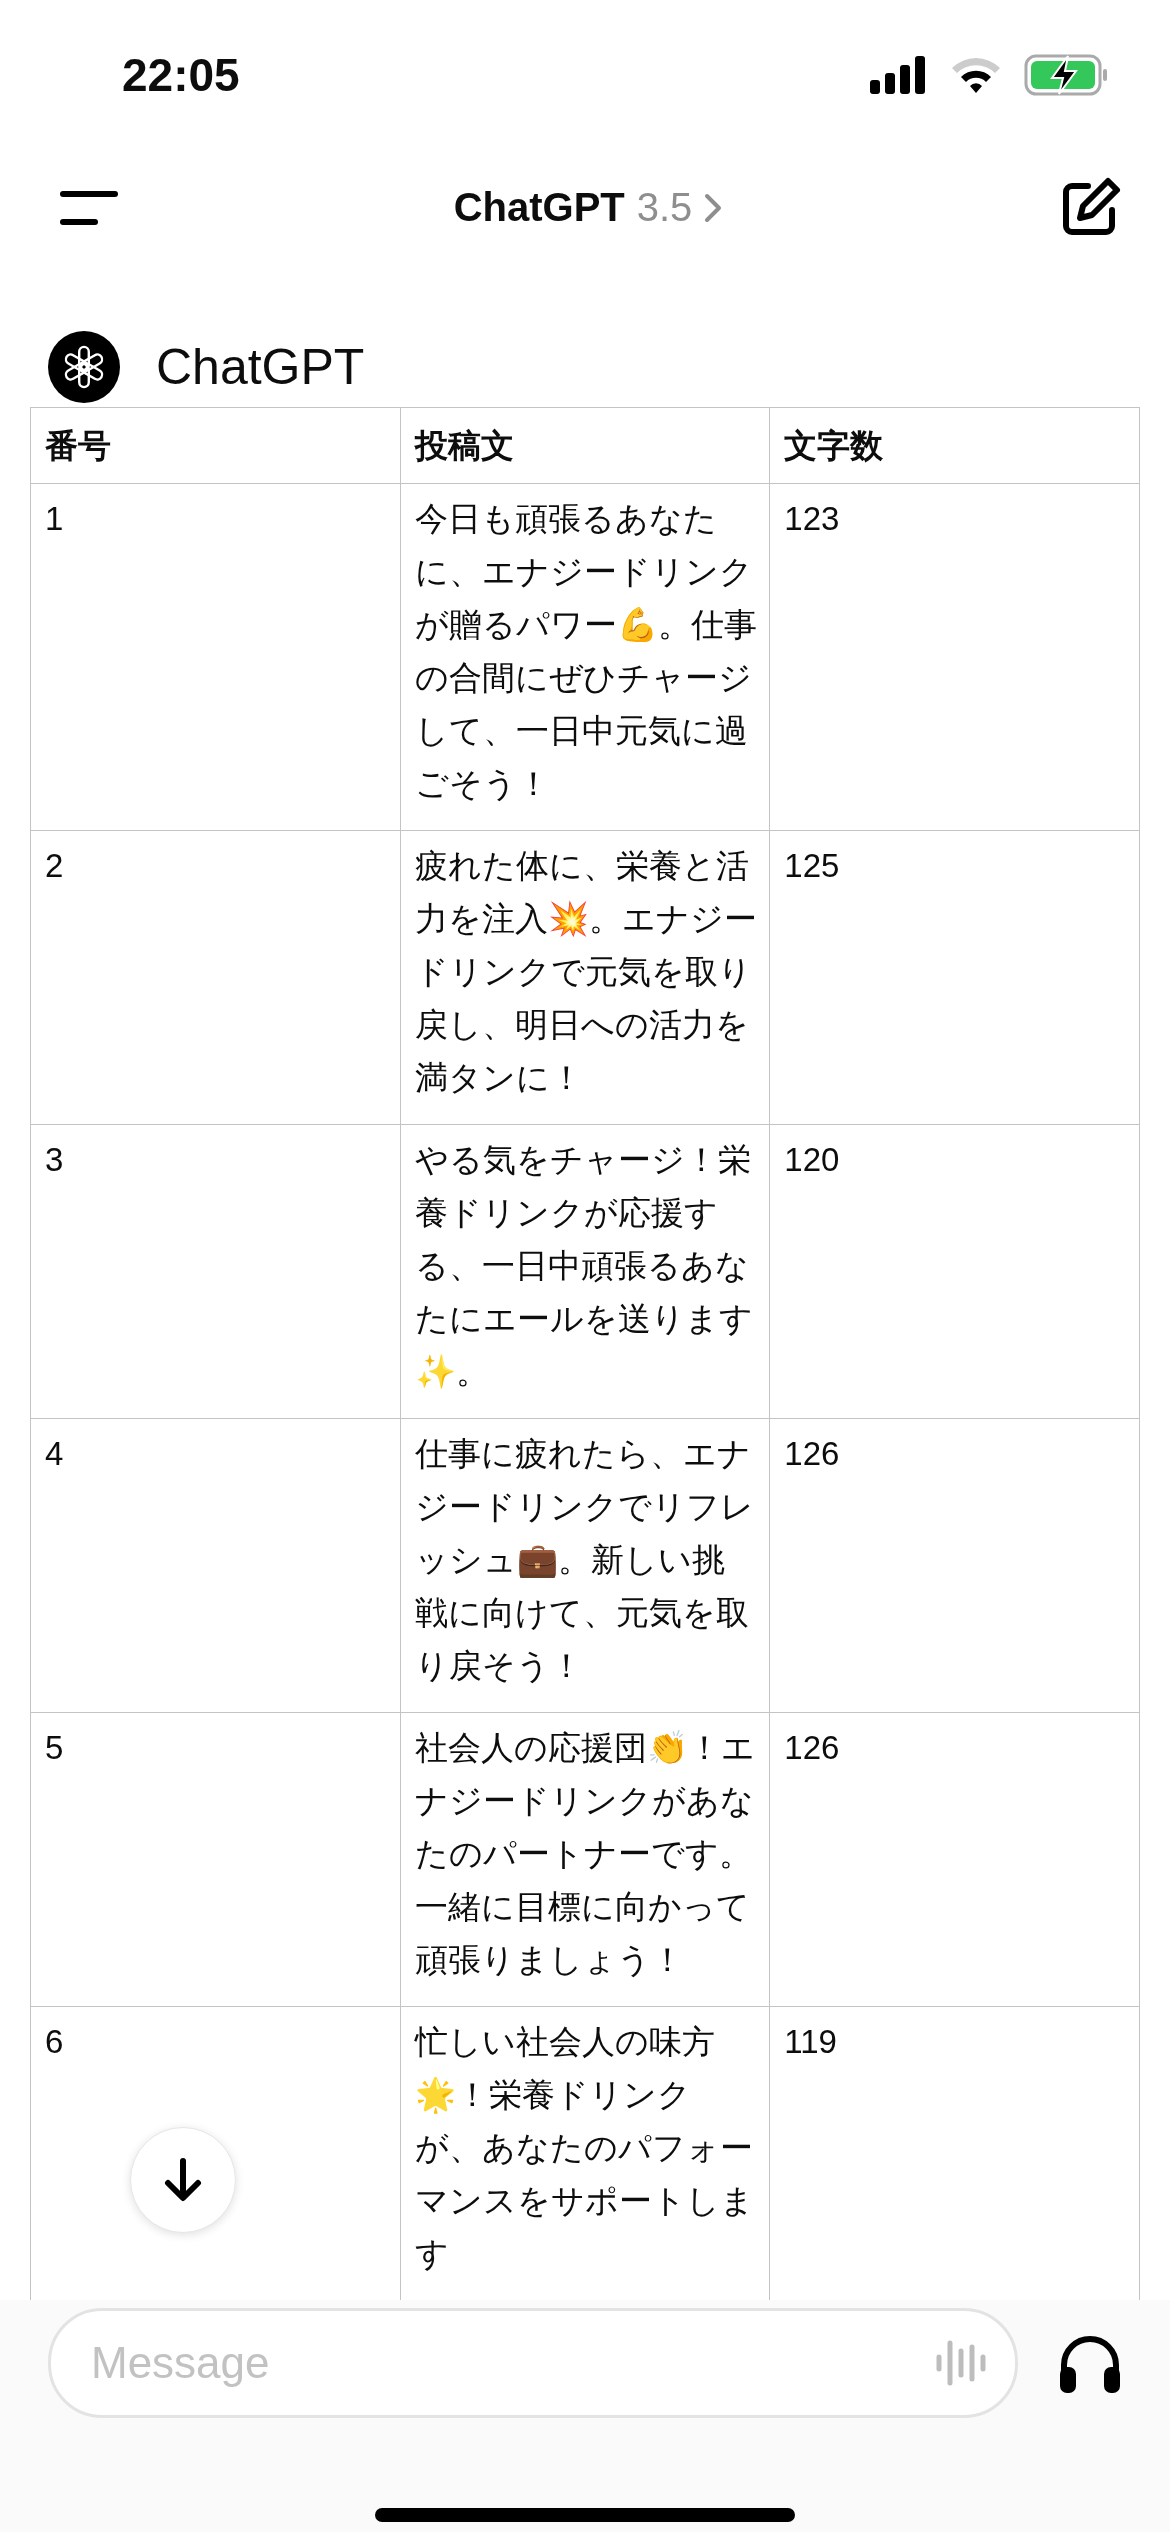 The image size is (1170, 2532). Describe the element at coordinates (585, 1271) in the screenshot. I see `table-cell: やる気をチャージ！栄養ドリンクが応援する、一日中頑張るあなたにエールを送ります✨。` at that location.